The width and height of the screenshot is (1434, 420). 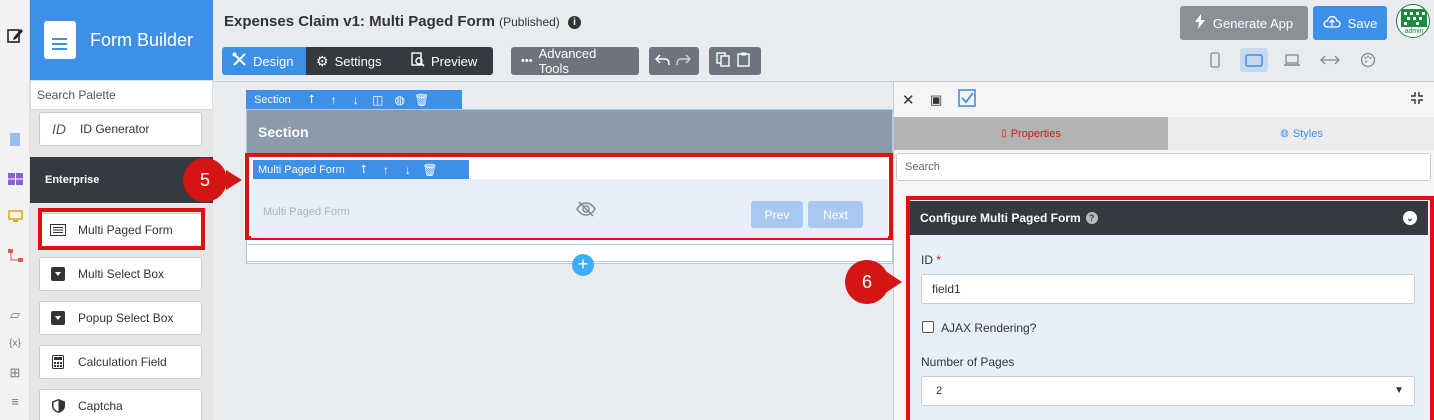 What do you see at coordinates (1410, 218) in the screenshot?
I see `chevron-down-icon: ⌄` at bounding box center [1410, 218].